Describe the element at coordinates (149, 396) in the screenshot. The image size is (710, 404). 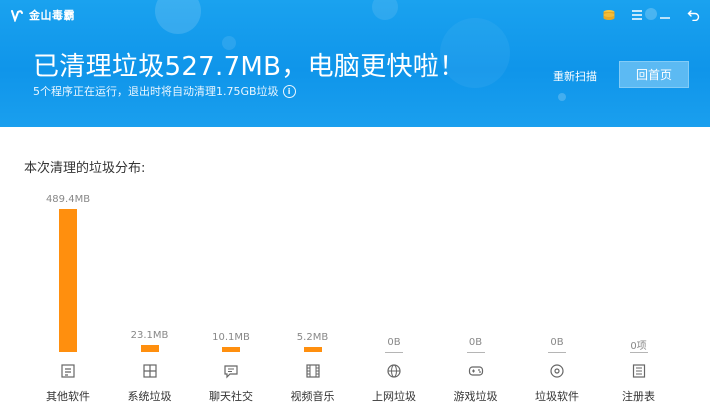
I see `category-label: 系统垃圾` at that location.